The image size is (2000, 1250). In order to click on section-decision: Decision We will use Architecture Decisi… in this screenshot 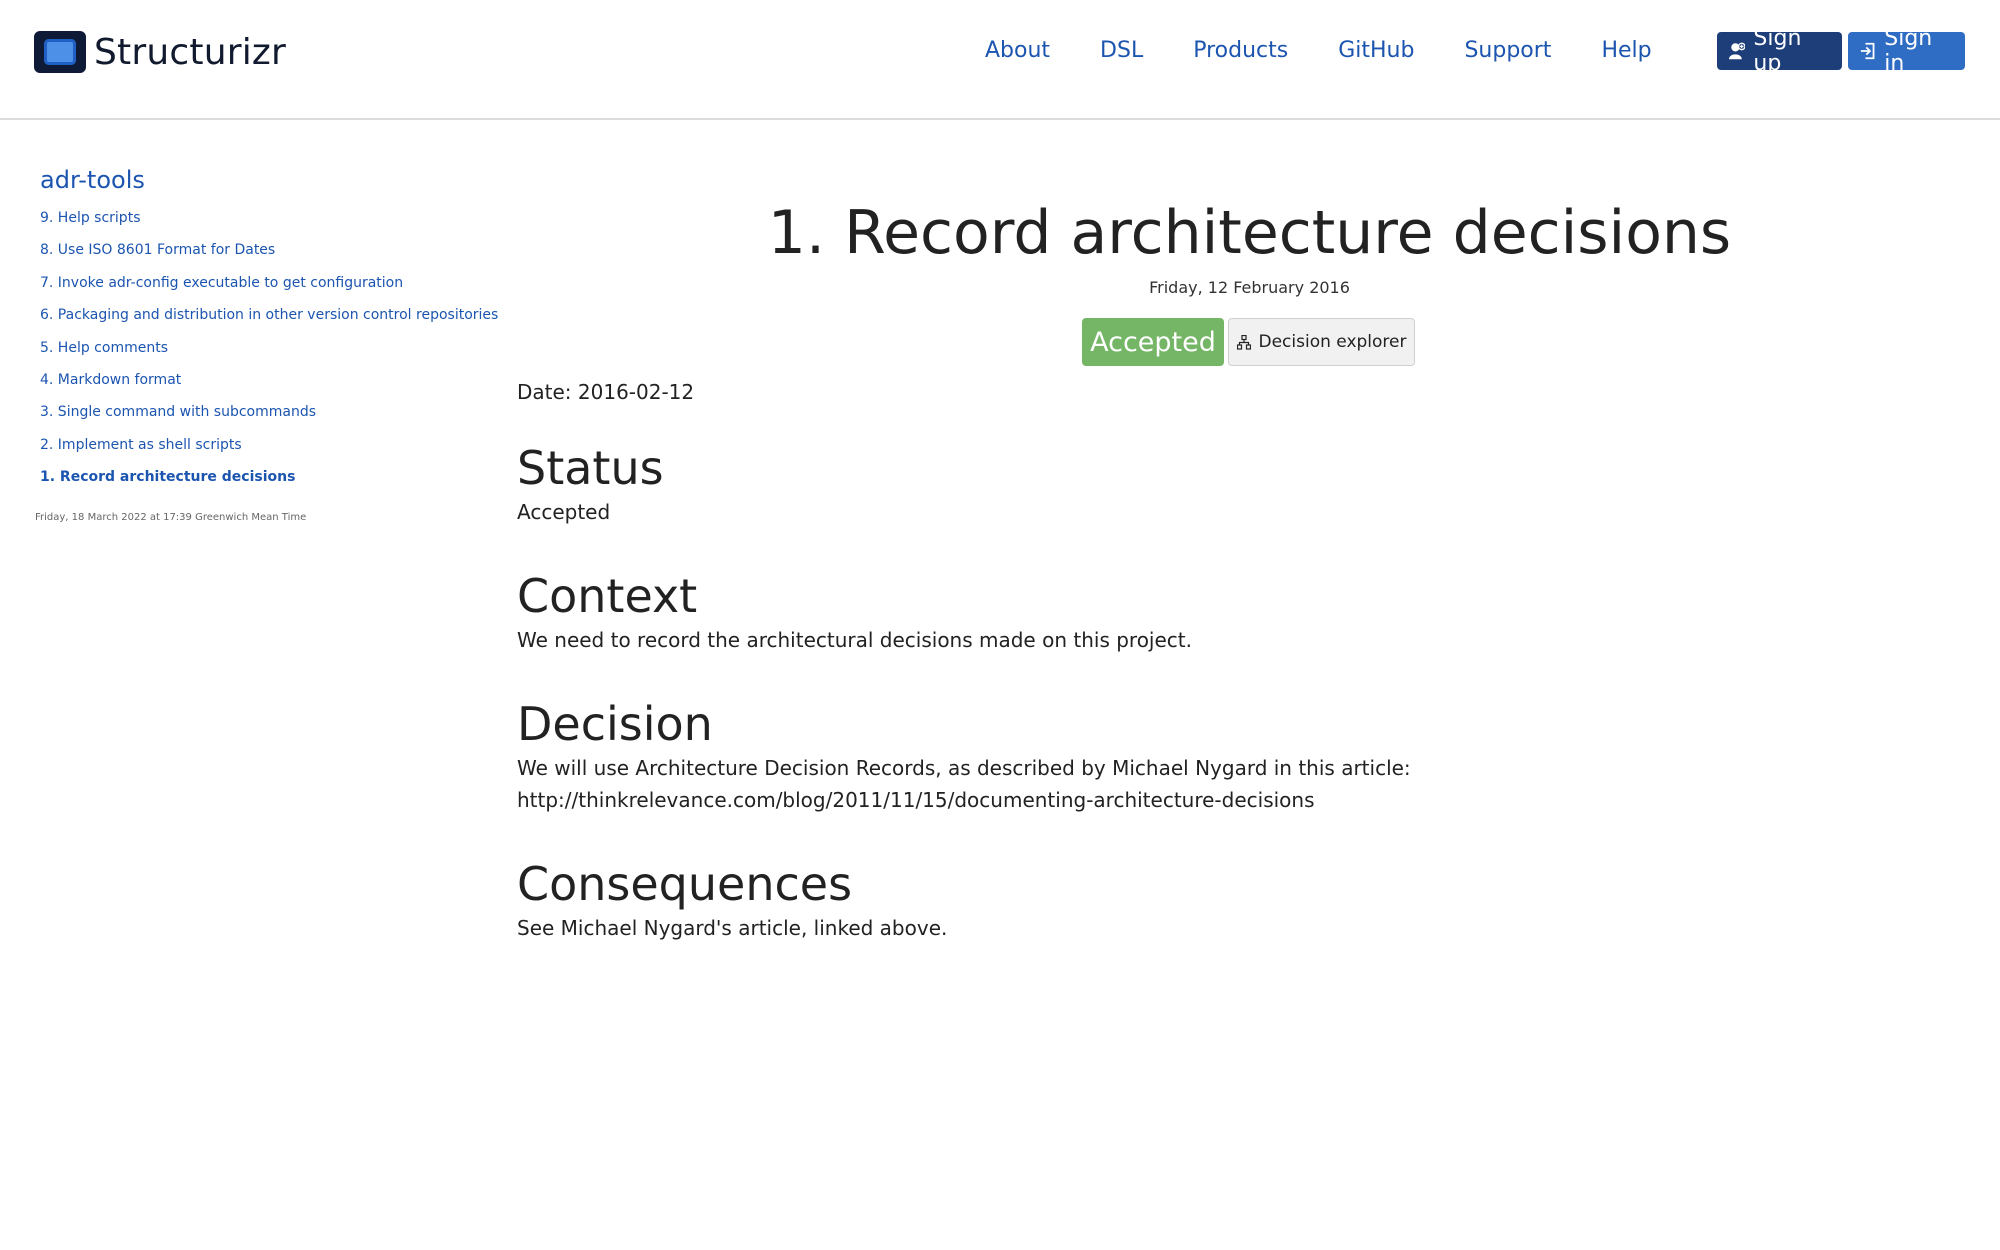, I will do `click(1232, 756)`.